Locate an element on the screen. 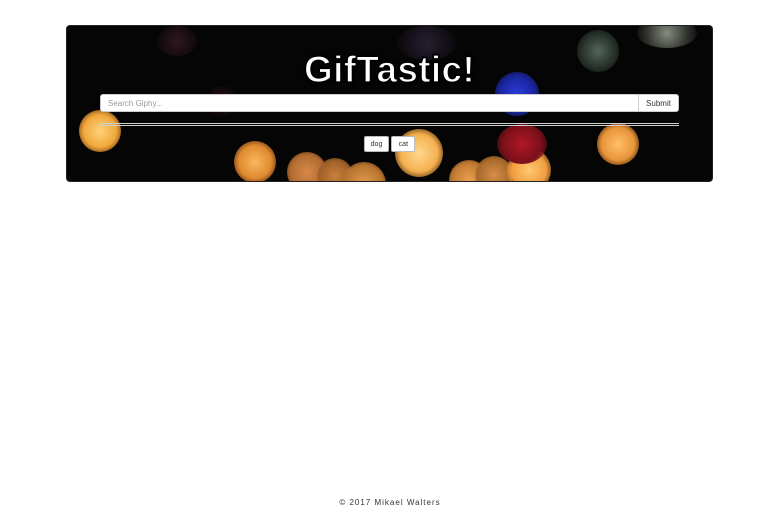  tag-button-list: dog cat is located at coordinates (389, 144).